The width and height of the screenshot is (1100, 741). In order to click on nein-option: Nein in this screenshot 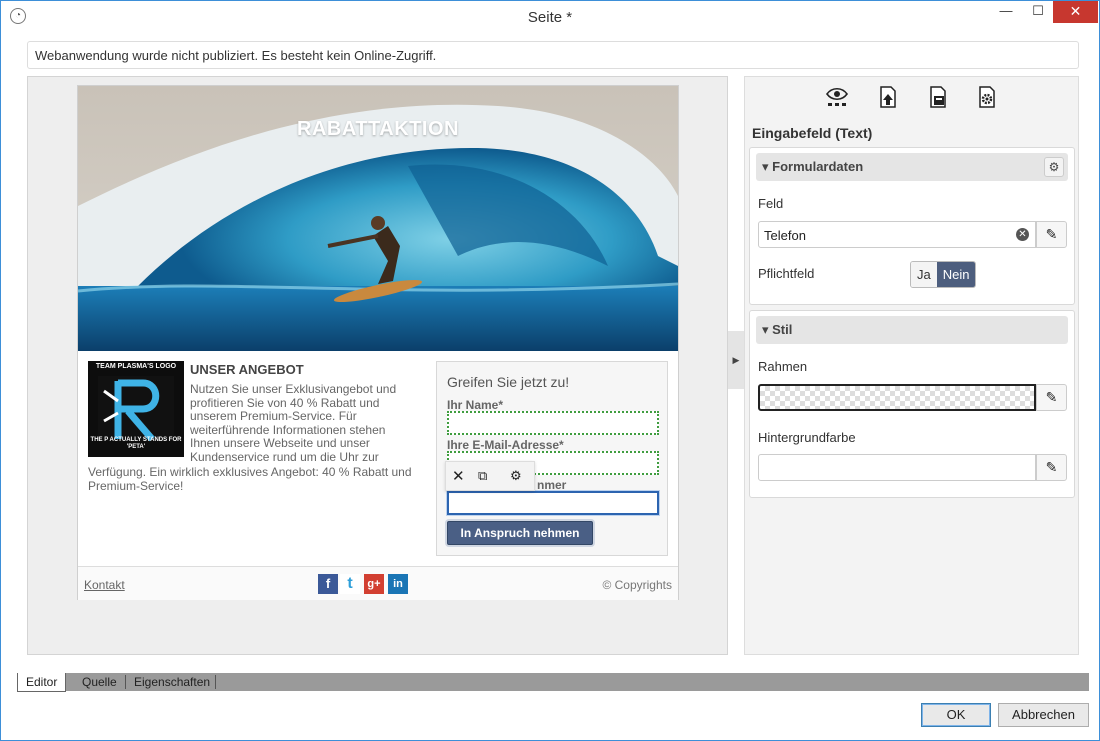, I will do `click(956, 274)`.